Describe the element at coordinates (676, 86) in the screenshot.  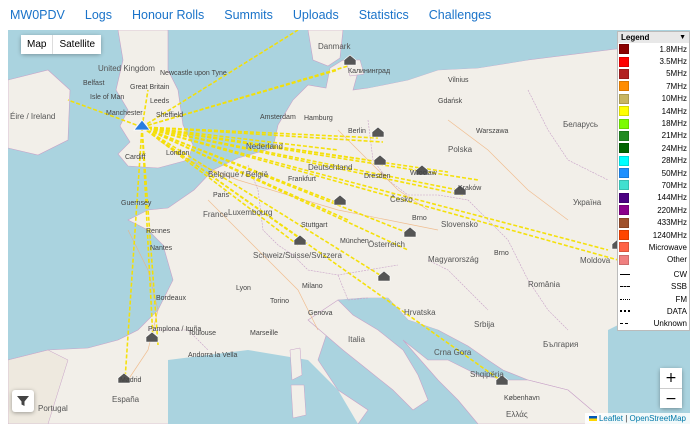
I see `legend-band-label: 7MHz` at that location.